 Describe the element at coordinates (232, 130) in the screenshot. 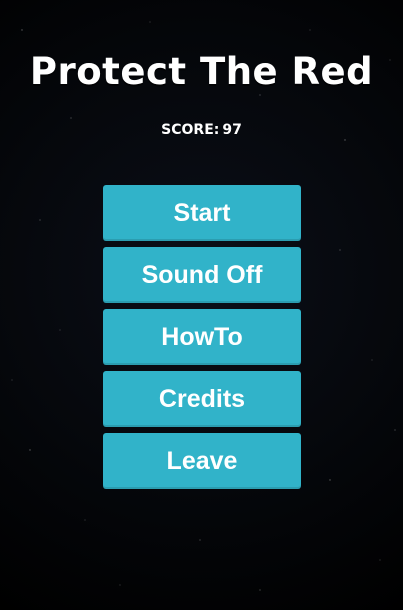

I see `score-value: 97` at that location.